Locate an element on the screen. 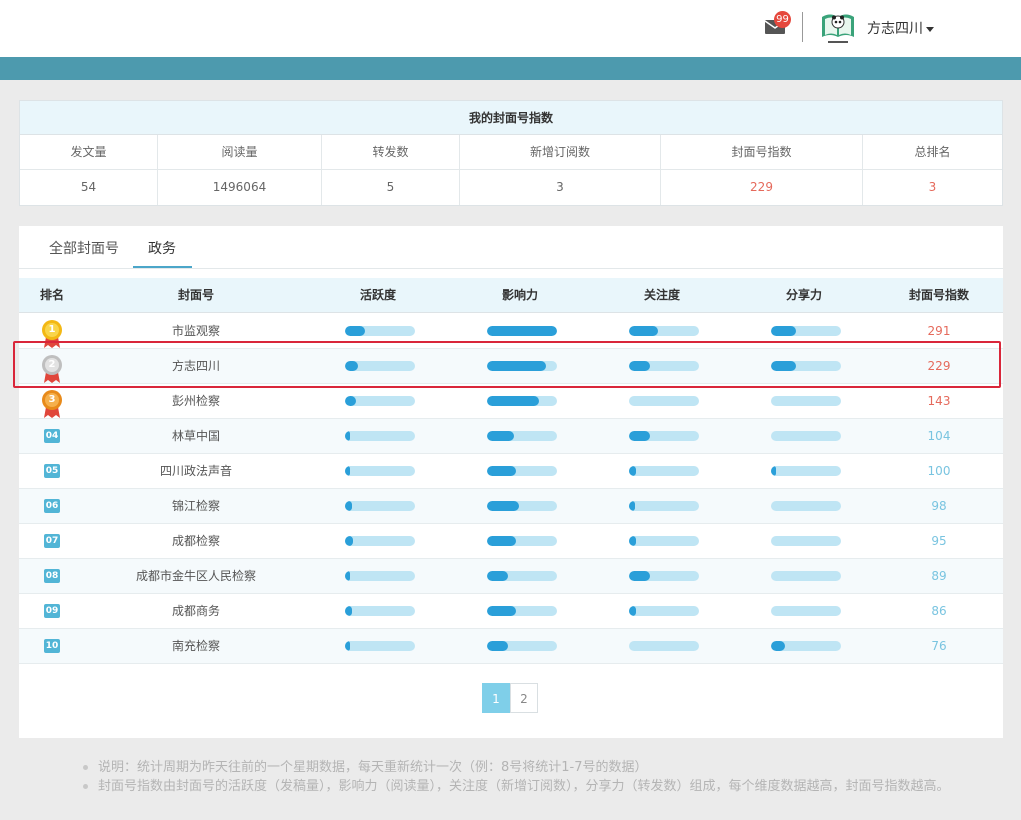 The width and height of the screenshot is (1021, 820). page-button: 1 is located at coordinates (496, 698).